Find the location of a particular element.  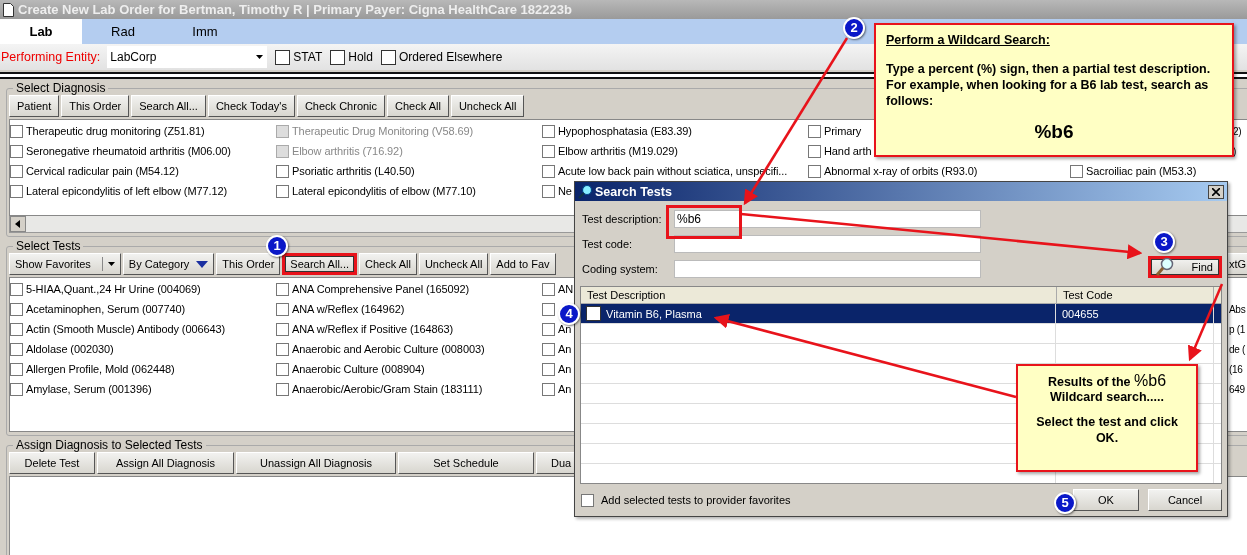

toolbar-button: Set Schedule is located at coordinates (466, 463).